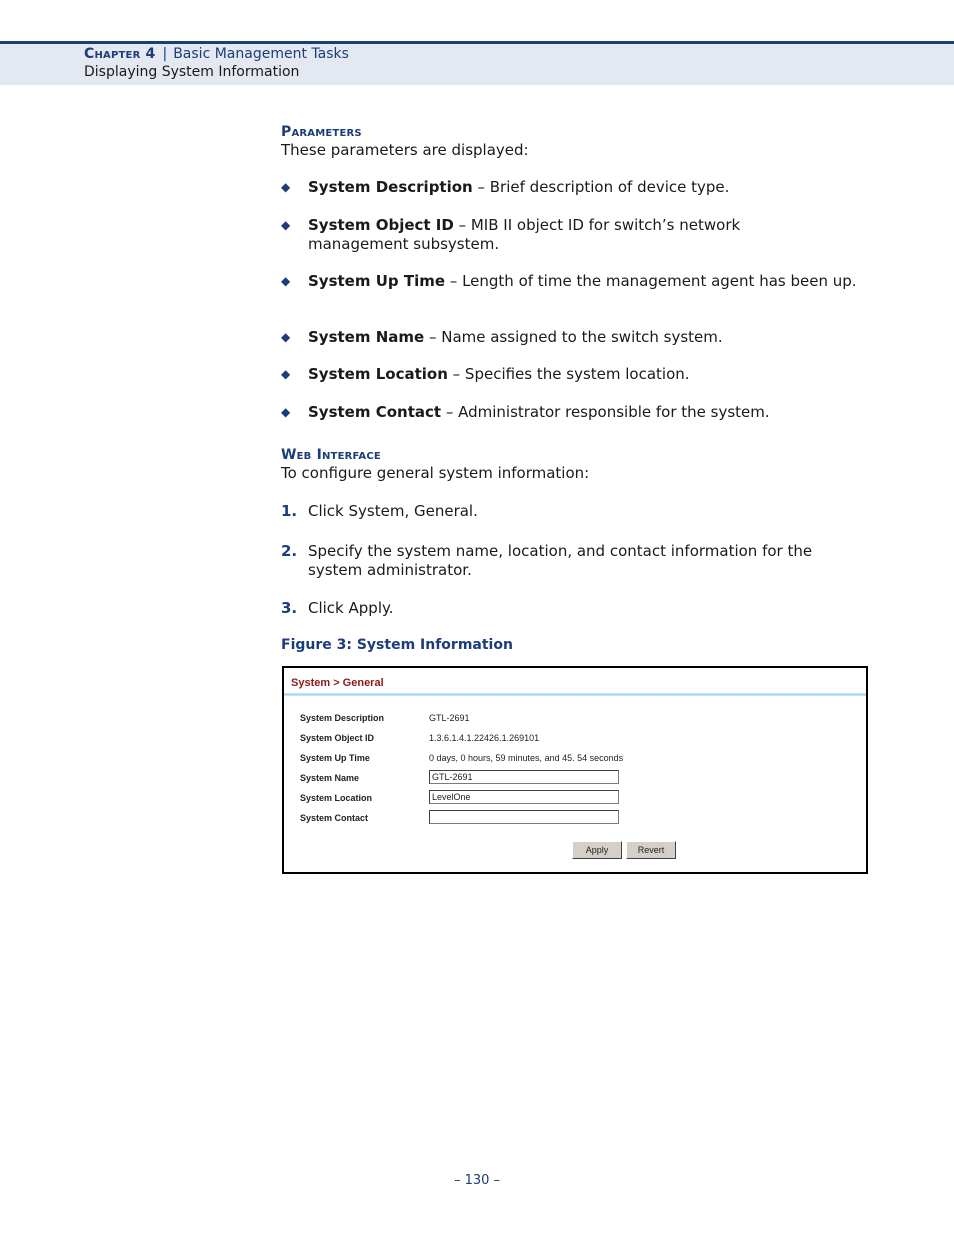 The image size is (954, 1235). What do you see at coordinates (334, 818) in the screenshot?
I see `field-label-system-contact: System Contact` at bounding box center [334, 818].